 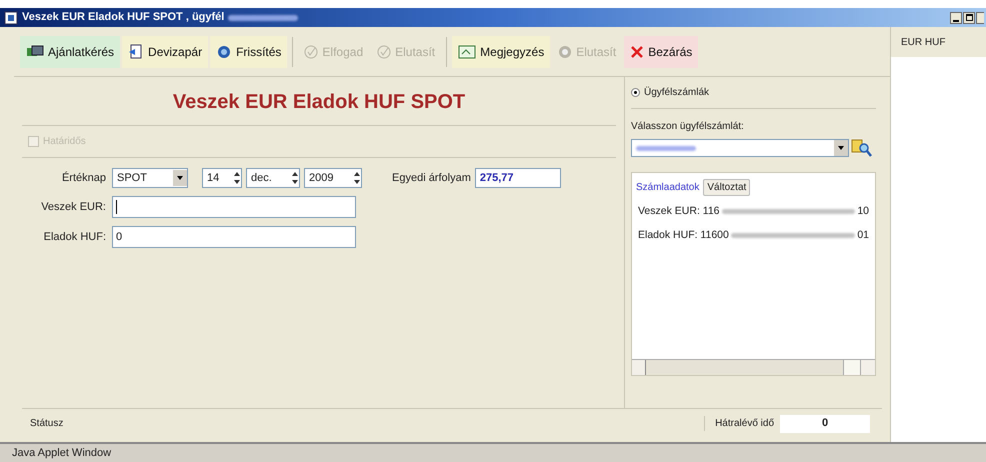 I want to click on maximize-button, so click(x=969, y=18).